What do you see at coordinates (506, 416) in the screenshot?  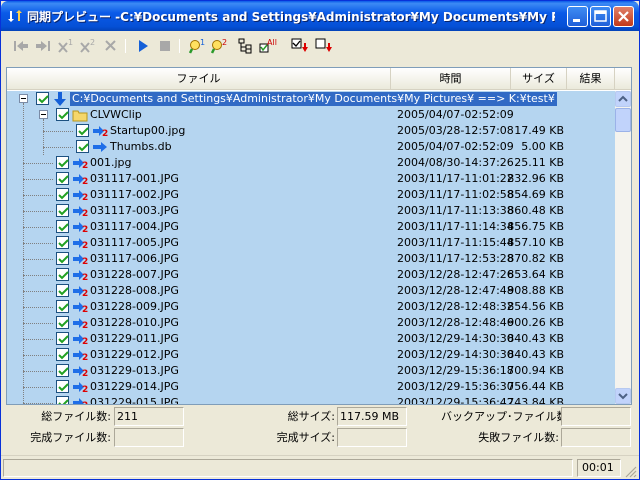 I see `backup-files-label: バックアップ･ファイル数:` at bounding box center [506, 416].